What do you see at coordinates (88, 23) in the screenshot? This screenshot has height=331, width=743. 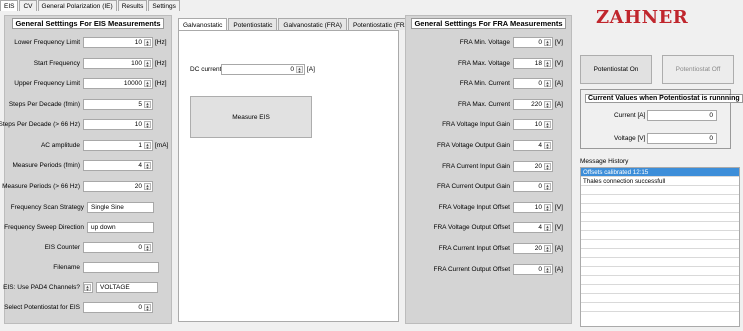 I see `eis-settings-title: General Setttings For EIS Measurements` at bounding box center [88, 23].